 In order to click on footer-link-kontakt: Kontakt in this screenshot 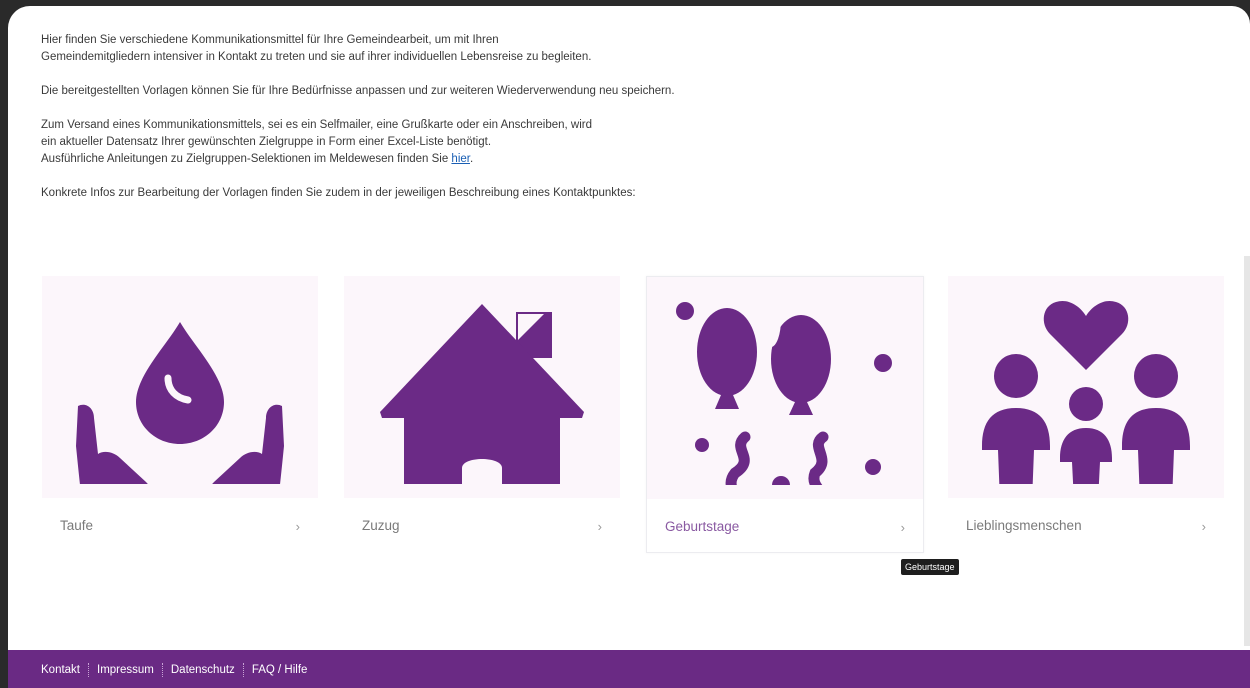, I will do `click(60, 670)`.